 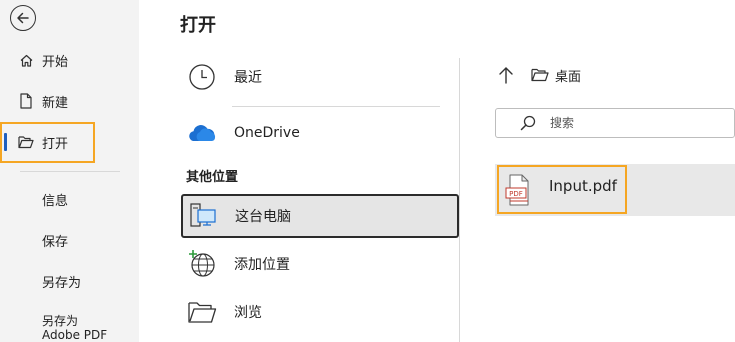 I want to click on nav-item-home: 开始, so click(x=69, y=60).